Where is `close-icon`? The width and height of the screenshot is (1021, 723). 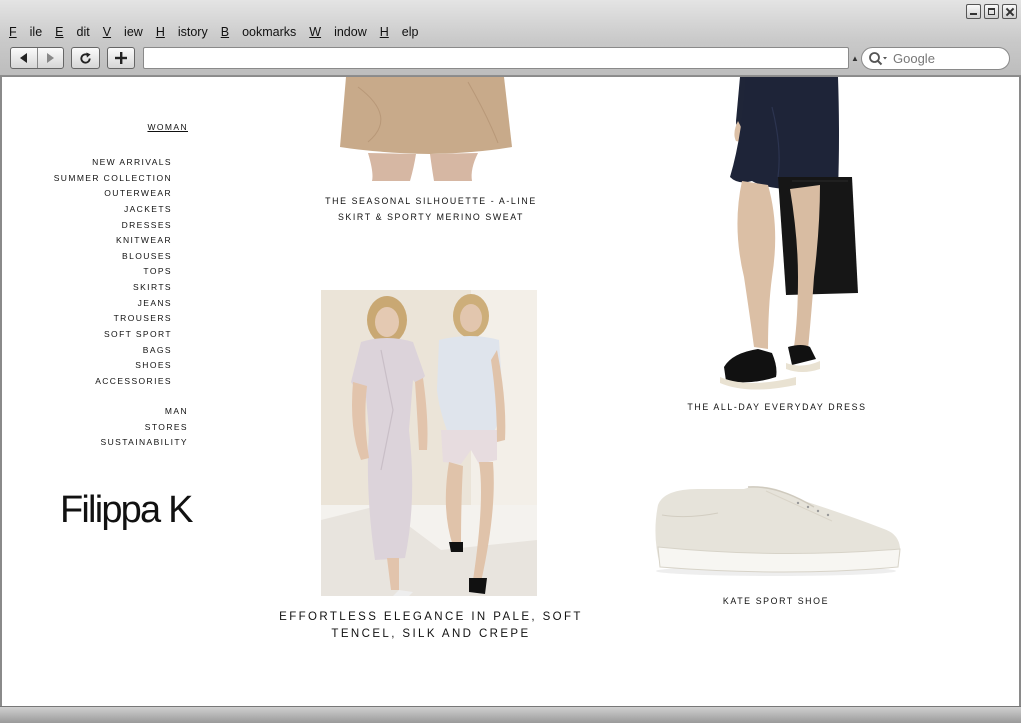
close-icon is located at coordinates (1009, 11).